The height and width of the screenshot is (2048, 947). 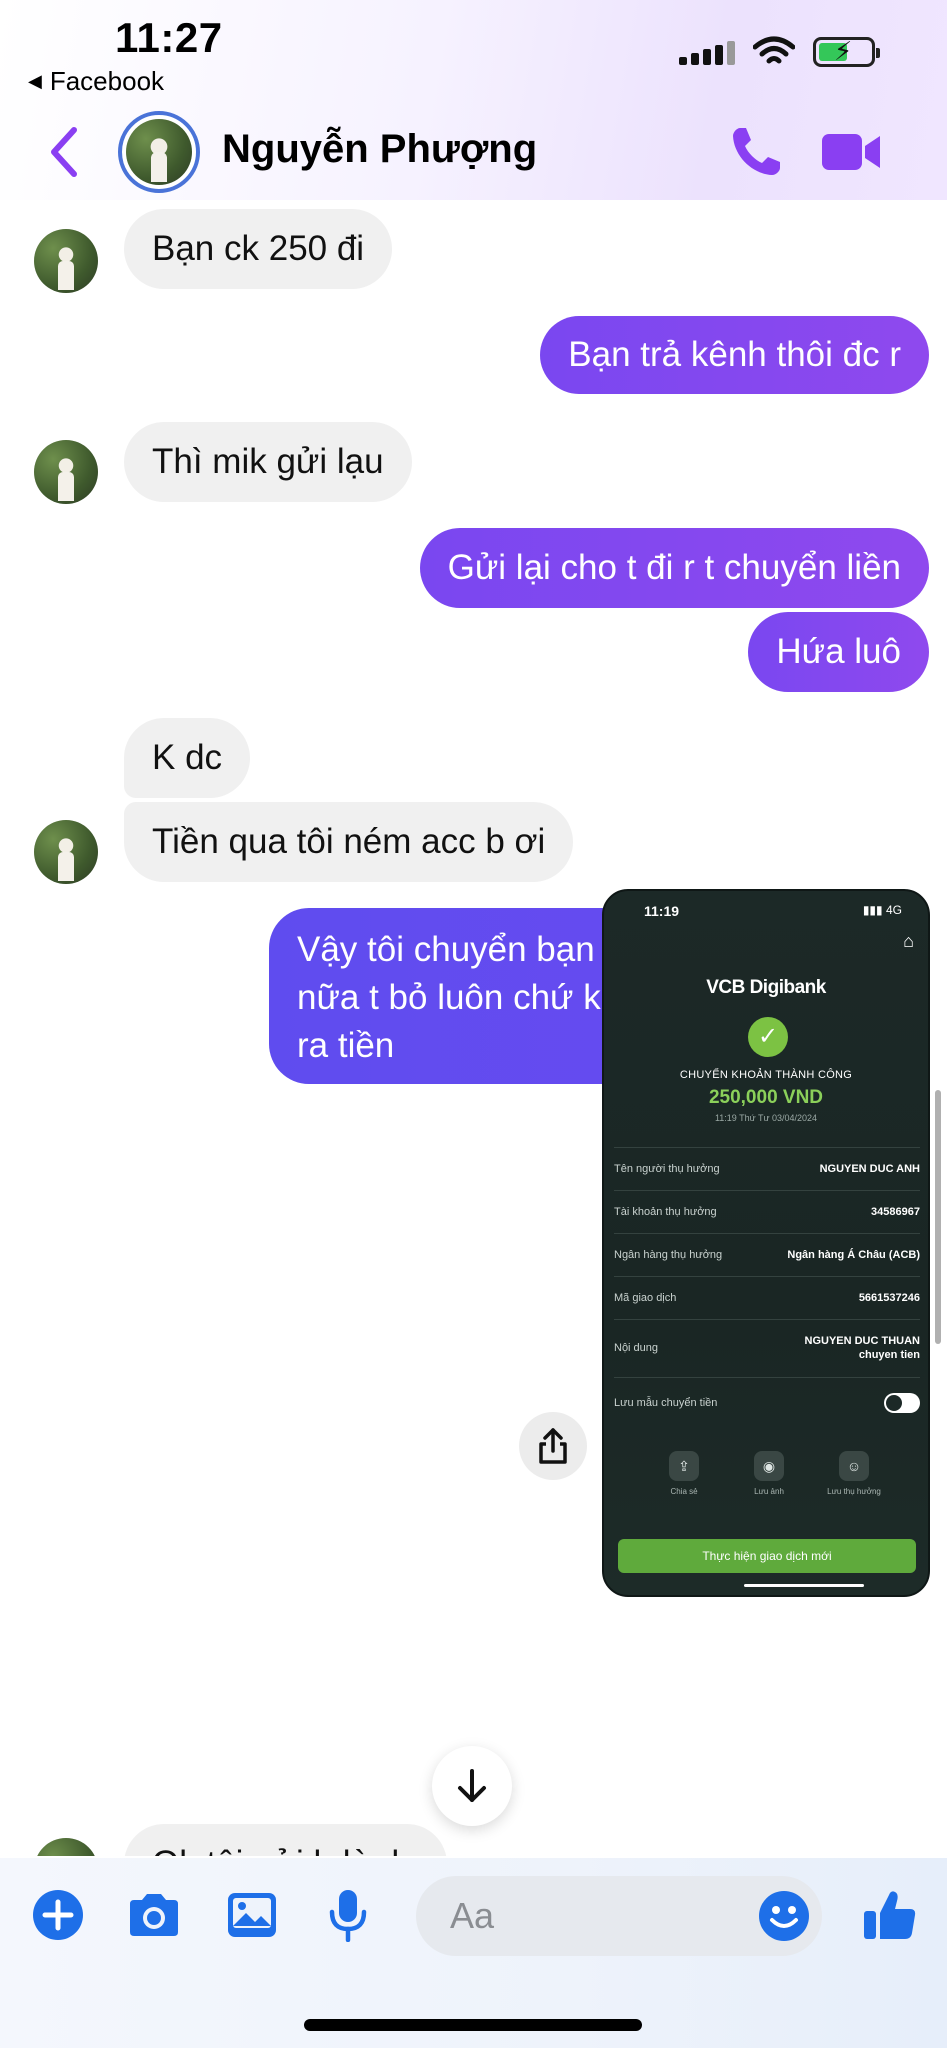 I want to click on new-transaction-button: Thực hiện giao dịch mới, so click(x=767, y=1556).